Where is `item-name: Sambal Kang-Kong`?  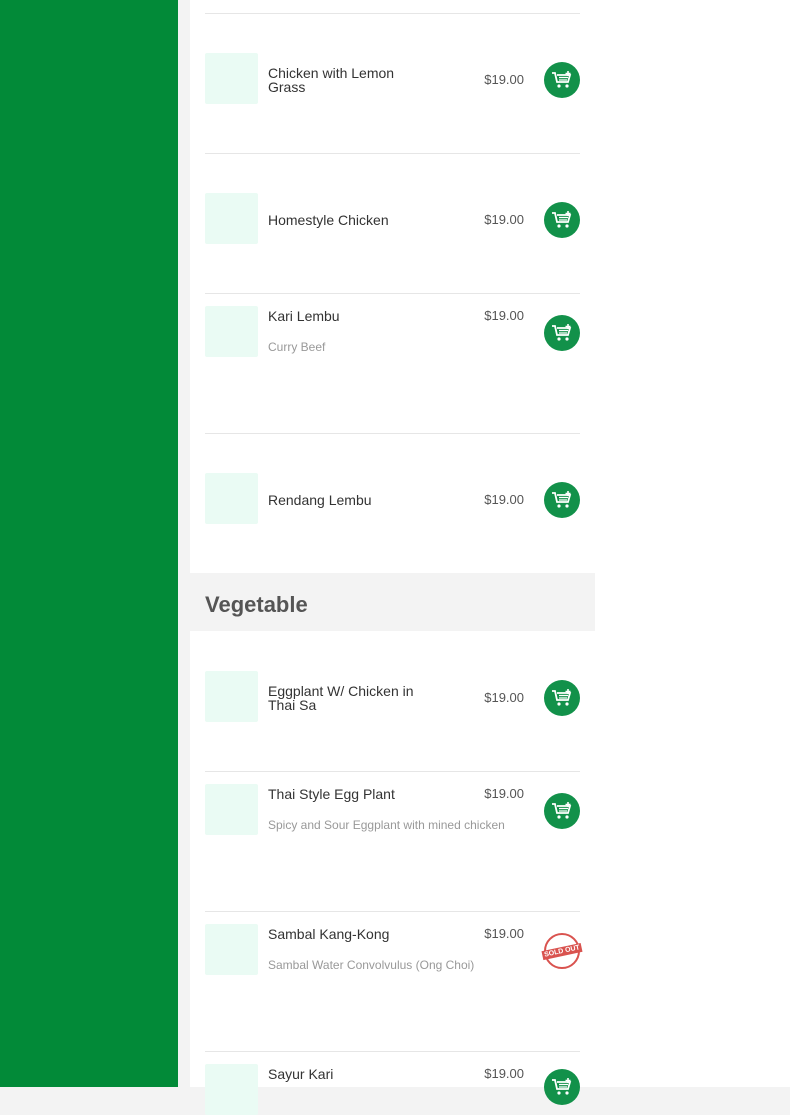 item-name: Sambal Kang-Kong is located at coordinates (378, 934).